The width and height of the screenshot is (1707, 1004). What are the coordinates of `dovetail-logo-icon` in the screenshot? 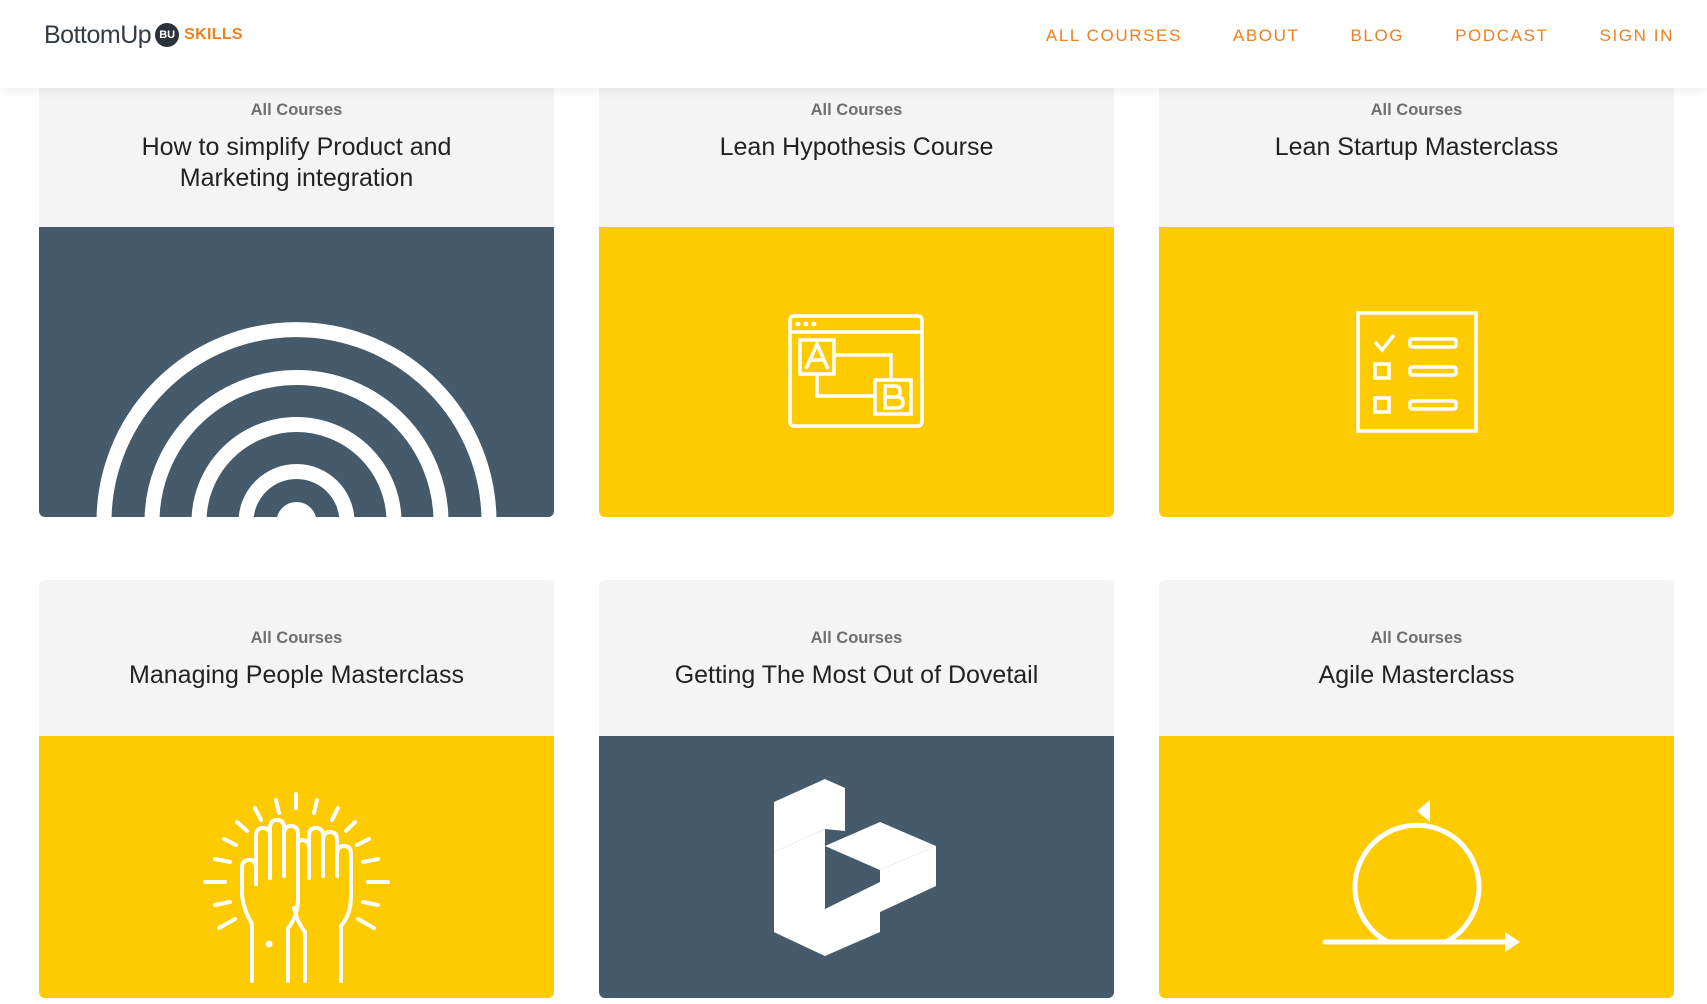 It's located at (855, 867).